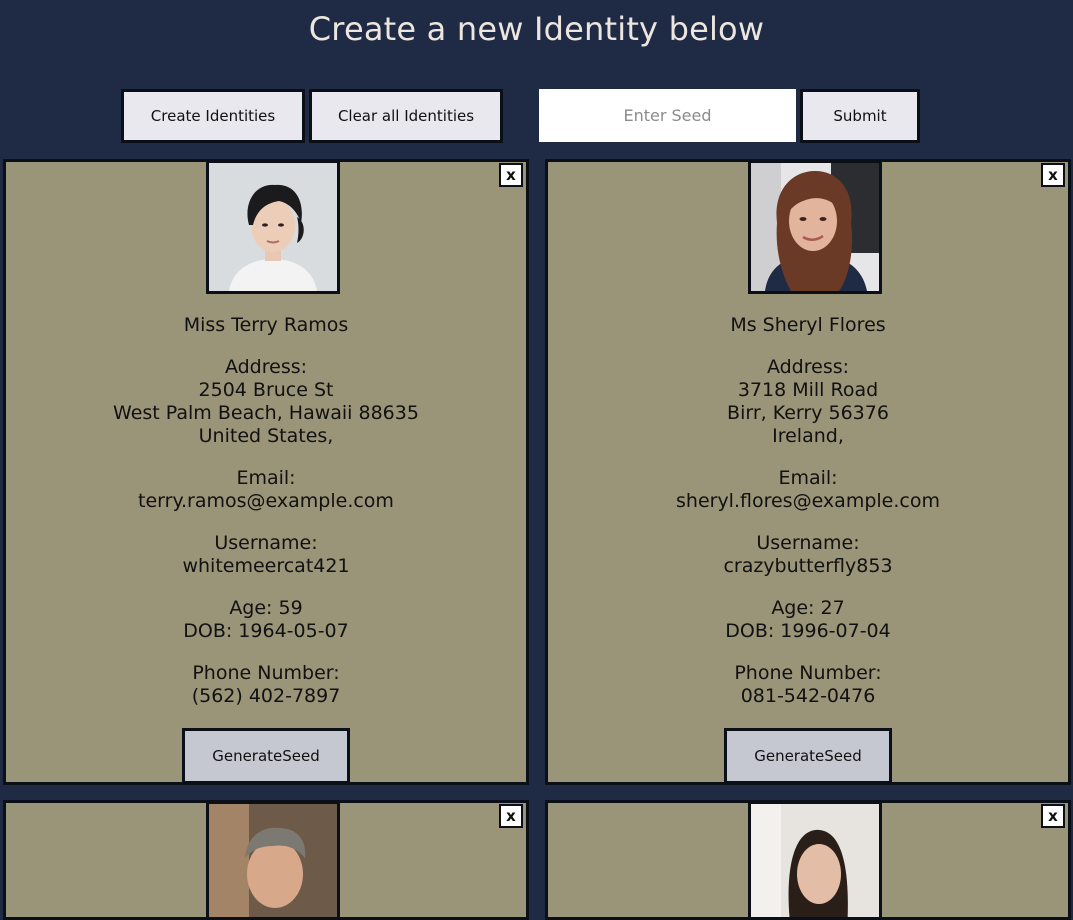  I want to click on phone-block: Phone Number: (562) 402-7897, so click(266, 685).